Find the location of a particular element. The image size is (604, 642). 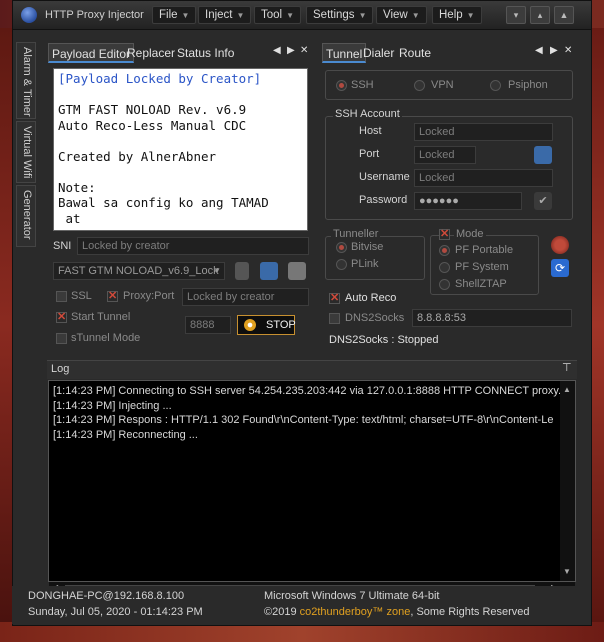

close-icon: ▲ is located at coordinates (564, 15).